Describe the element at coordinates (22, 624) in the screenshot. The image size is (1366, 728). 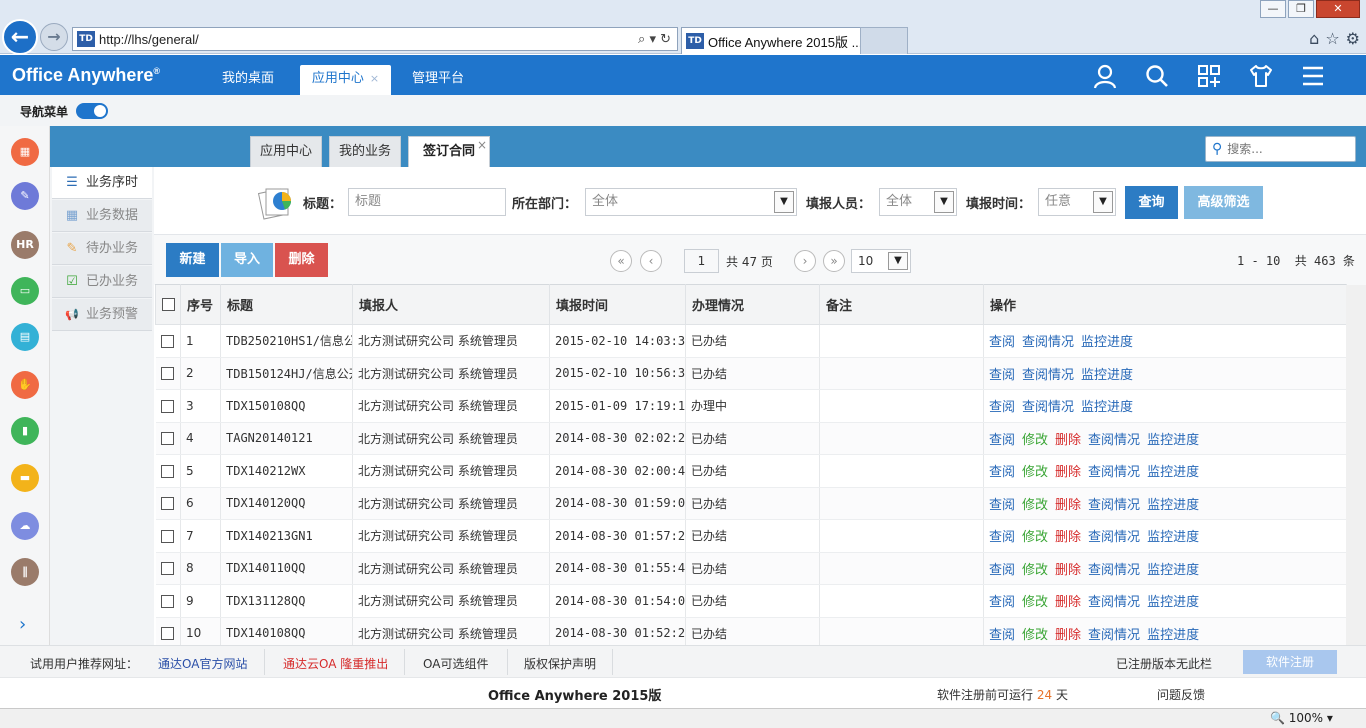
I see `chevron-right-icon: ›` at that location.